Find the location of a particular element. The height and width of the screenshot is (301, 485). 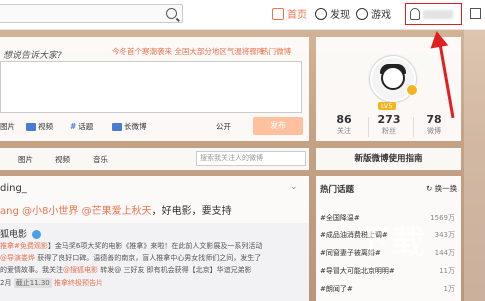

hot-weibo-link: 热门微博 is located at coordinates (276, 51).